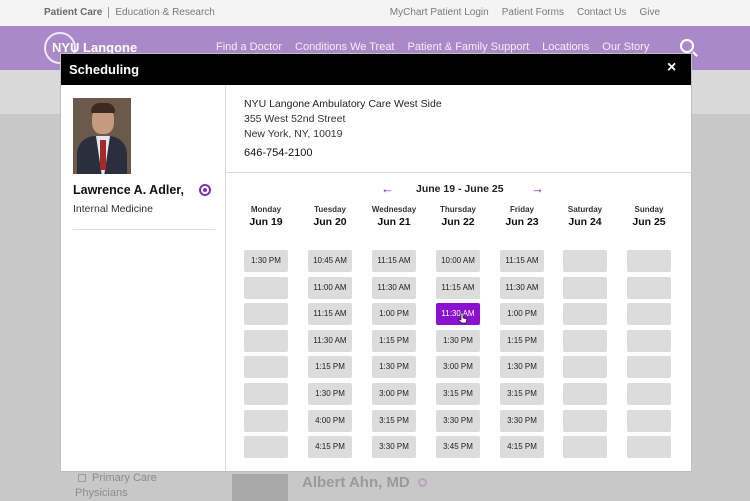 The height and width of the screenshot is (501, 750). What do you see at coordinates (522, 222) in the screenshot?
I see `day-date: Jun 23` at bounding box center [522, 222].